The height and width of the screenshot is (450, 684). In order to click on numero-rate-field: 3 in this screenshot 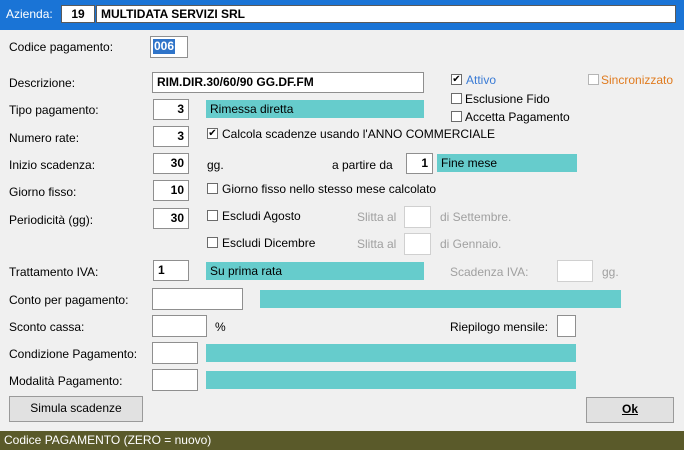, I will do `click(171, 136)`.